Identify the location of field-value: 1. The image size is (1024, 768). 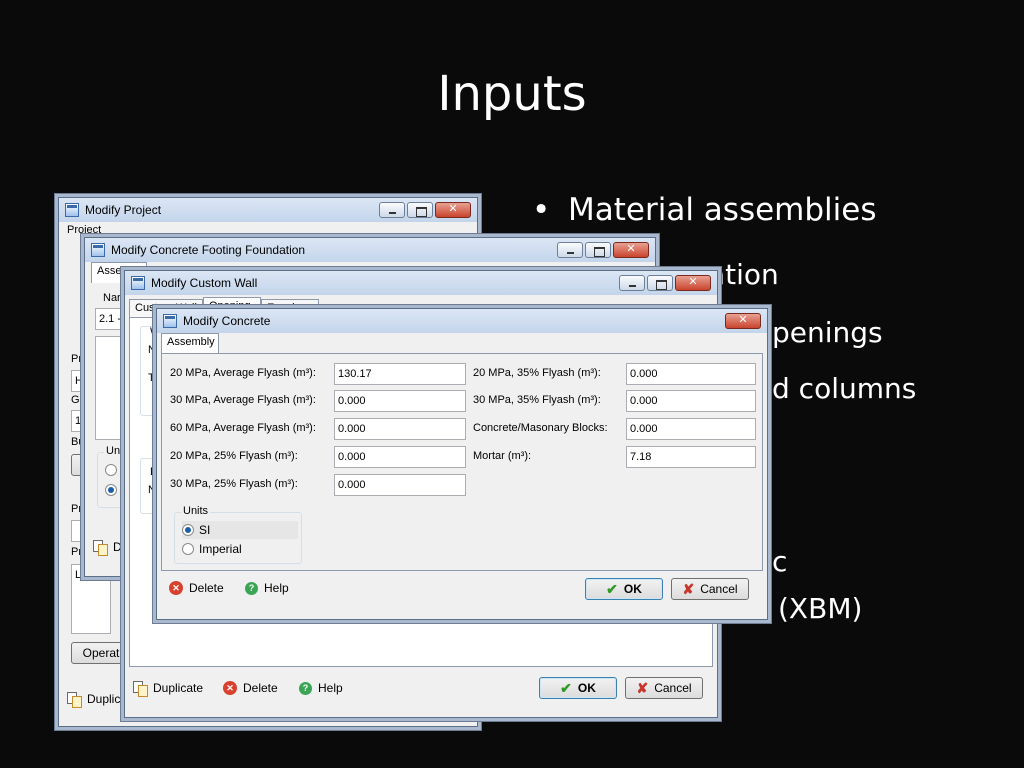
(78, 421).